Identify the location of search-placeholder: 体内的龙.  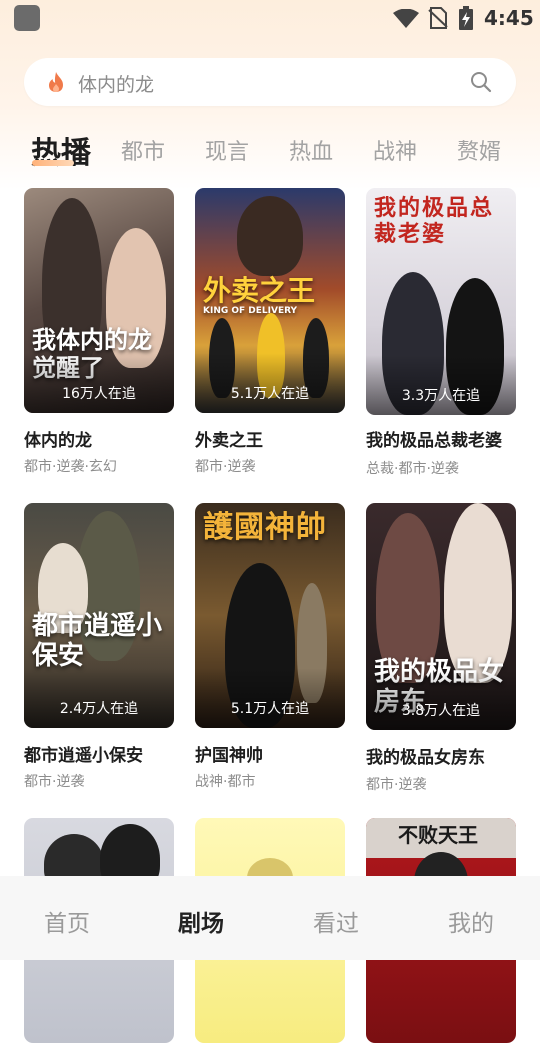
(116, 85).